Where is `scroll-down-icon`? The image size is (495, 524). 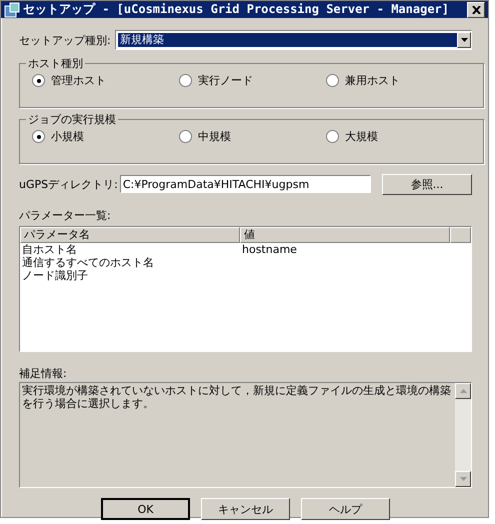 scroll-down-icon is located at coordinates (463, 479).